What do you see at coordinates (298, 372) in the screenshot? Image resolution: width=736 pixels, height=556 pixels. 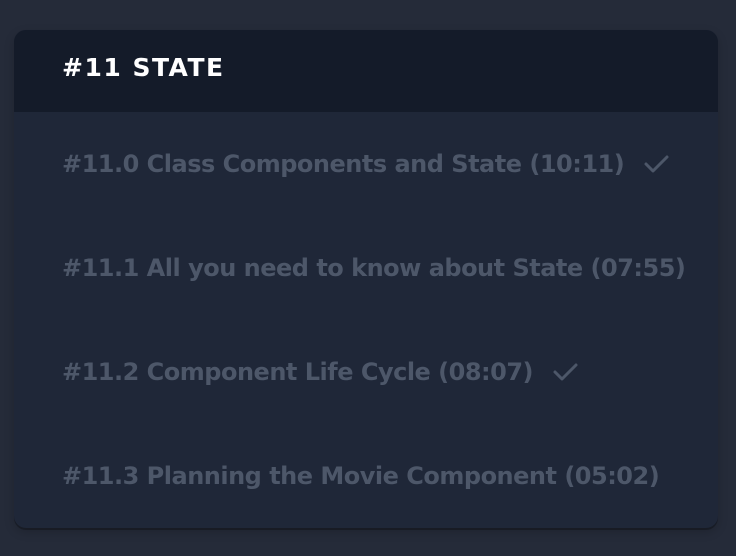 I see `lesson-label: #11.2 Component Life Cycle (08:07)` at bounding box center [298, 372].